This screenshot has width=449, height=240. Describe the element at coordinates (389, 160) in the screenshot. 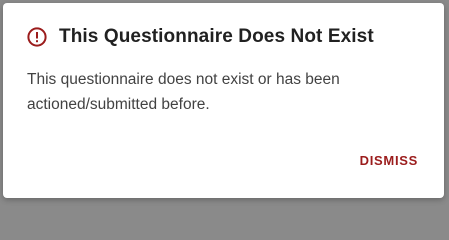

I see `dismiss-button: DISMISS` at that location.